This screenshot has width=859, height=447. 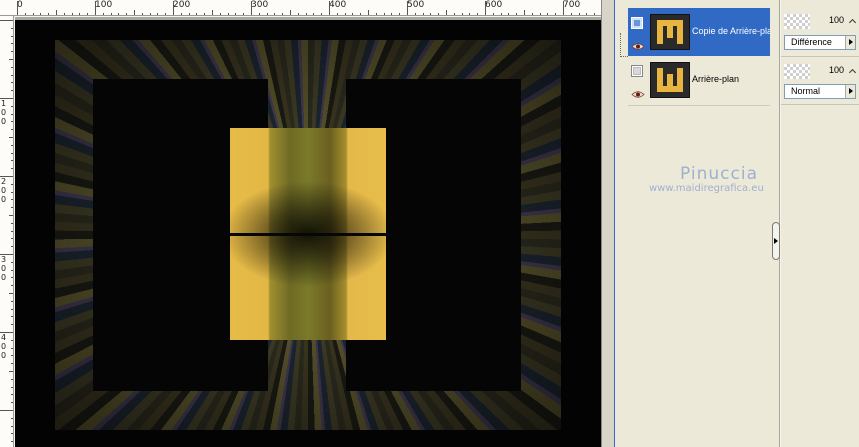 What do you see at coordinates (719, 174) in the screenshot?
I see `watermark-name: Pinuccia` at bounding box center [719, 174].